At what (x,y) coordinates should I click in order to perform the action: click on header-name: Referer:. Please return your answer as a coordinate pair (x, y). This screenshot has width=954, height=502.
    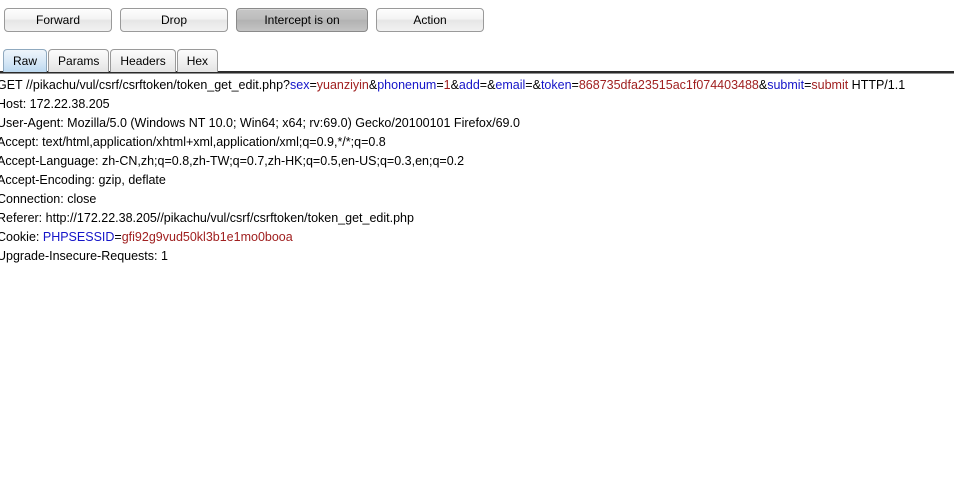
    Looking at the image, I should click on (23, 218).